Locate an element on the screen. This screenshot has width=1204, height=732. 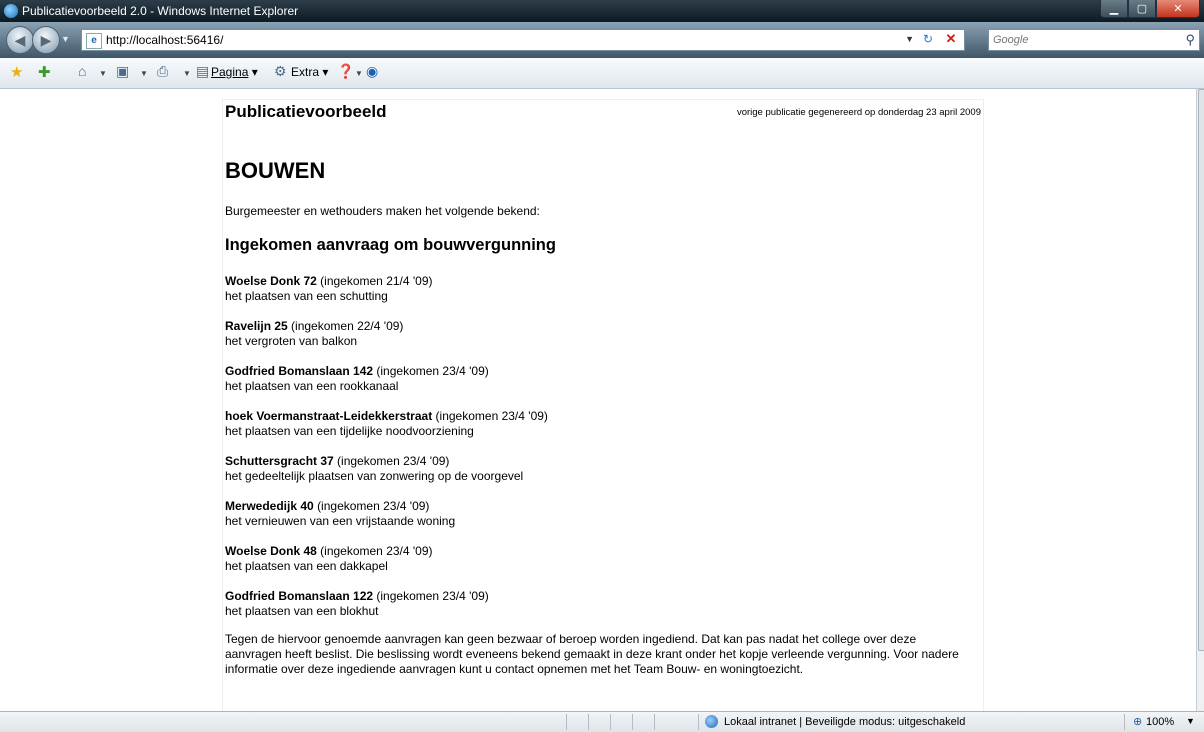
page-icon: e is located at coordinates (94, 41).